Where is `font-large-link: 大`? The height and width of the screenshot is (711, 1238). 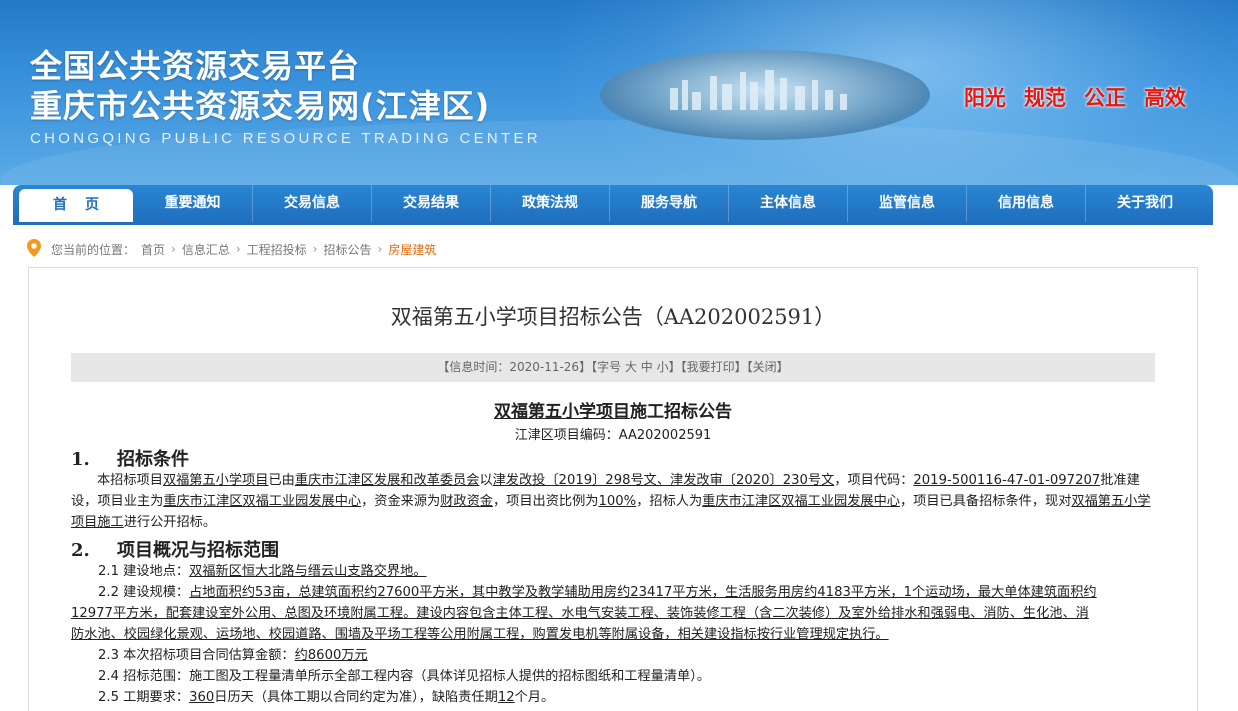 font-large-link: 大 is located at coordinates (631, 367).